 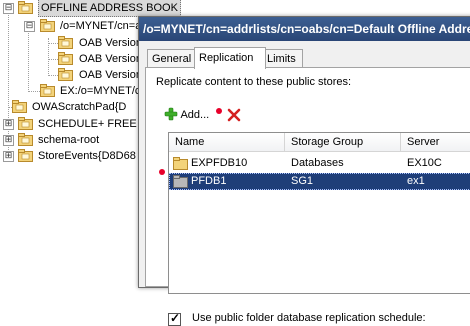 I want to click on column-header-storage-group: Storage Group, so click(x=343, y=142).